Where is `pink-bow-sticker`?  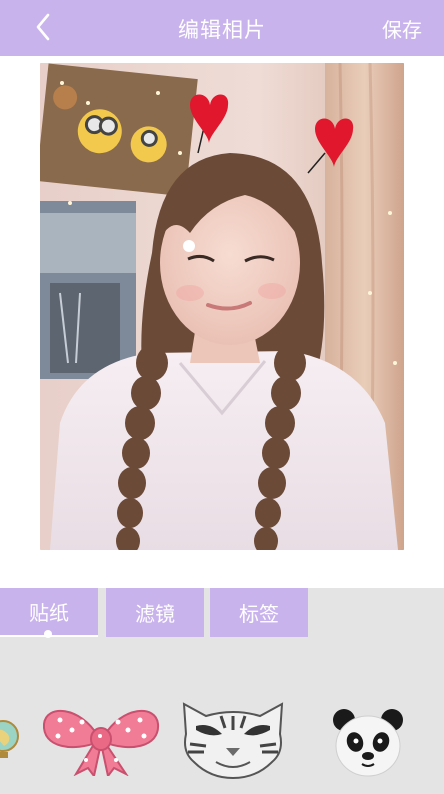 pink-bow-sticker is located at coordinates (101, 740).